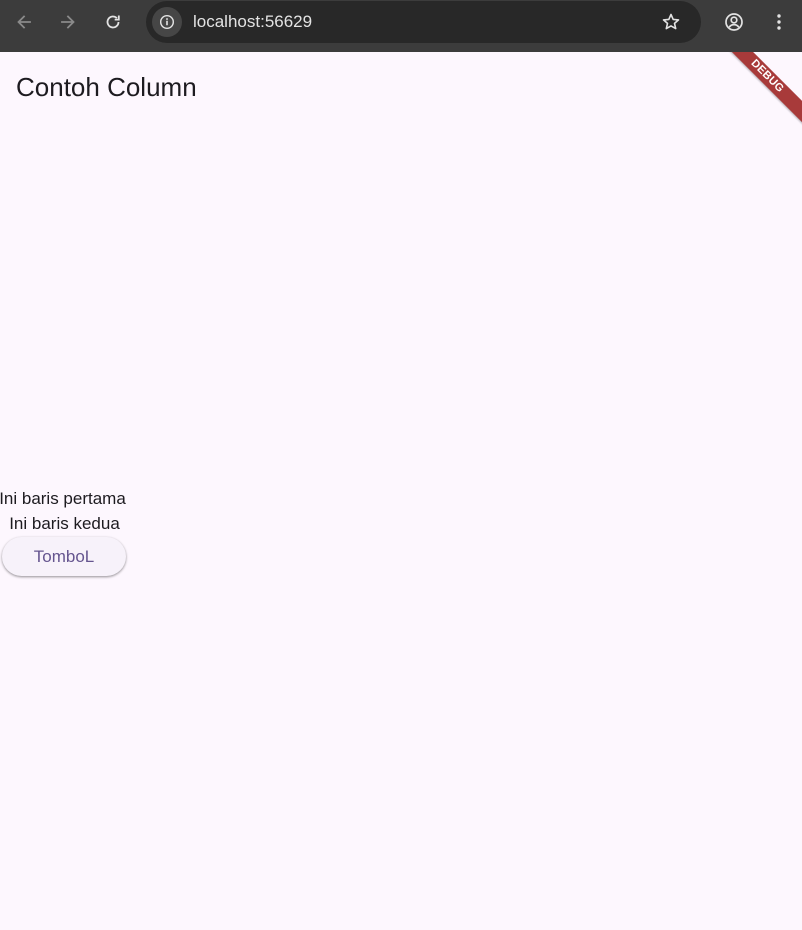  I want to click on more-vert-icon, so click(779, 22).